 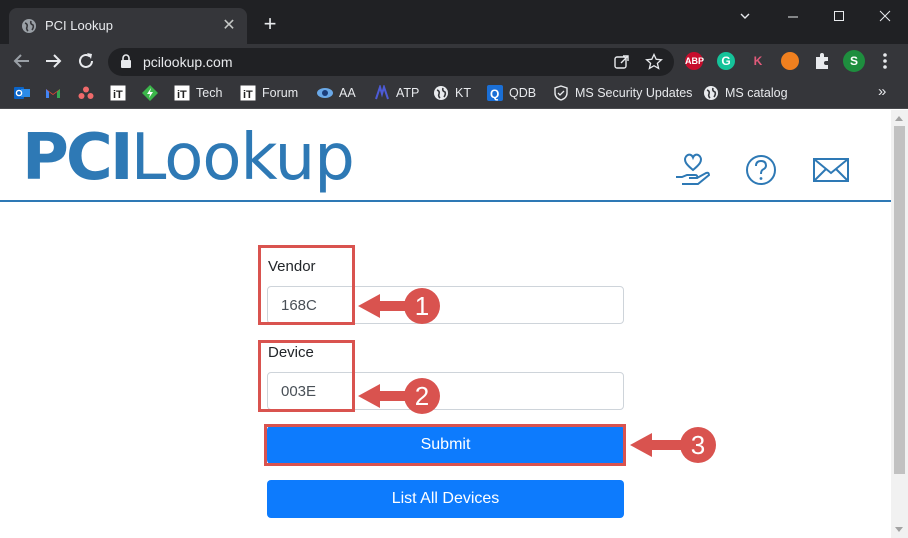 What do you see at coordinates (899, 300) in the screenshot?
I see `scroll-thumb` at bounding box center [899, 300].